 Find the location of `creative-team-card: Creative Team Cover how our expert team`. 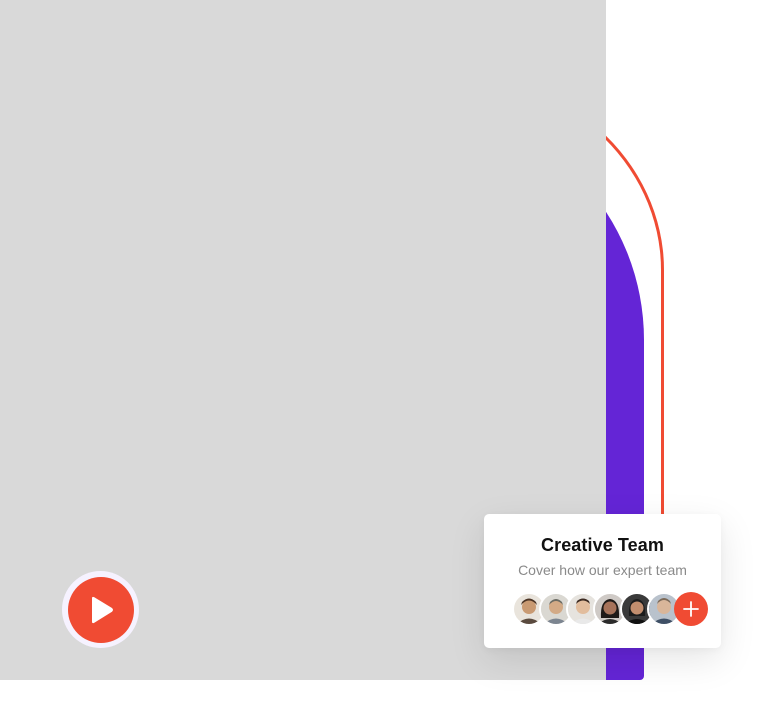

creative-team-card: Creative Team Cover how our expert team is located at coordinates (602, 581).